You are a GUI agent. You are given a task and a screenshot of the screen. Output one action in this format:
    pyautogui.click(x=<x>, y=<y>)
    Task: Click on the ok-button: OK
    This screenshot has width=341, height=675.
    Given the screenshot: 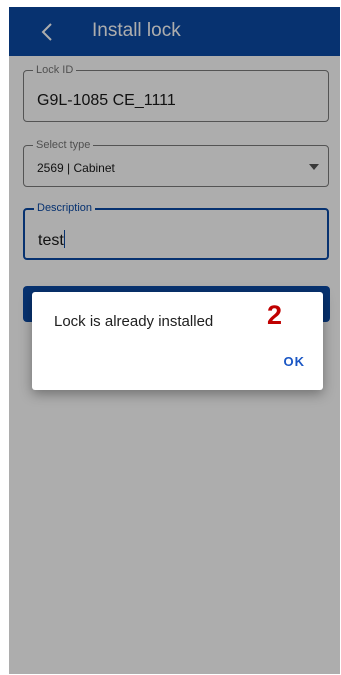 What is the action you would take?
    pyautogui.click(x=295, y=361)
    